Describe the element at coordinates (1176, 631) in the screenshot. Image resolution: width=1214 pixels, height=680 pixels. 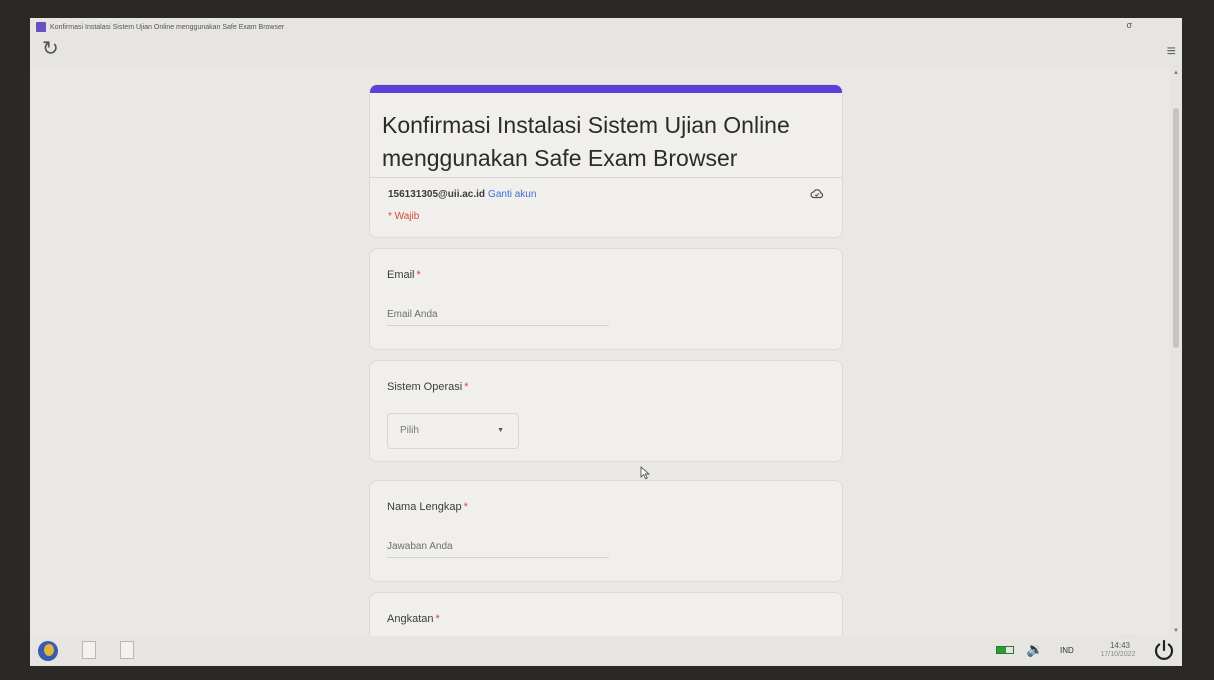
I see `scroll-down-icon: ▼` at that location.